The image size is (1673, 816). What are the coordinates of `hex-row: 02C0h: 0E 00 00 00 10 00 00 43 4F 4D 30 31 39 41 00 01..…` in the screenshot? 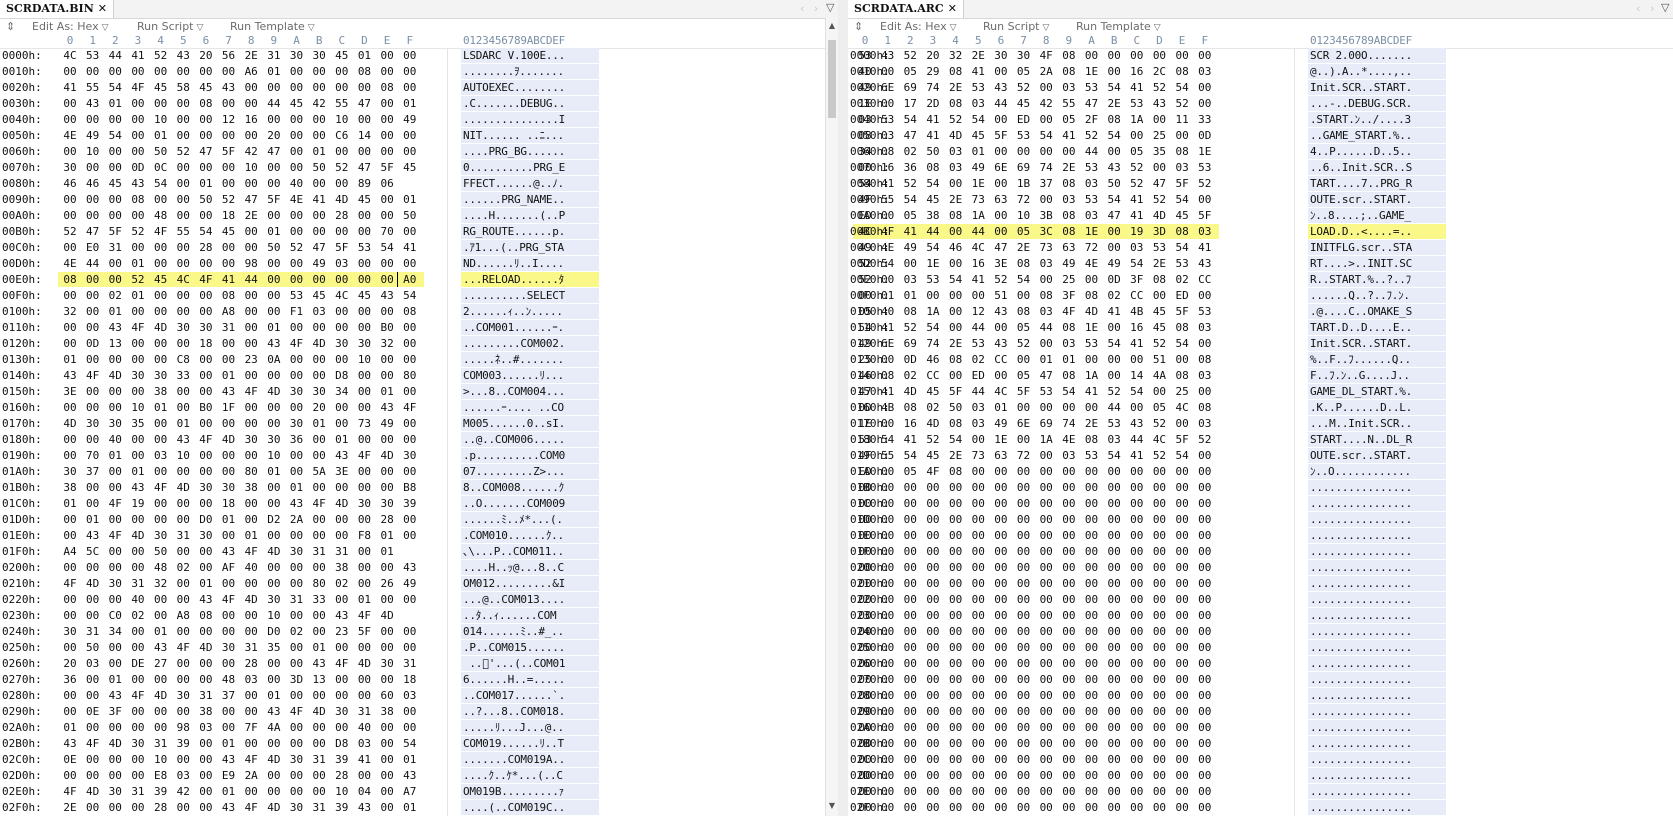 It's located at (419, 759).